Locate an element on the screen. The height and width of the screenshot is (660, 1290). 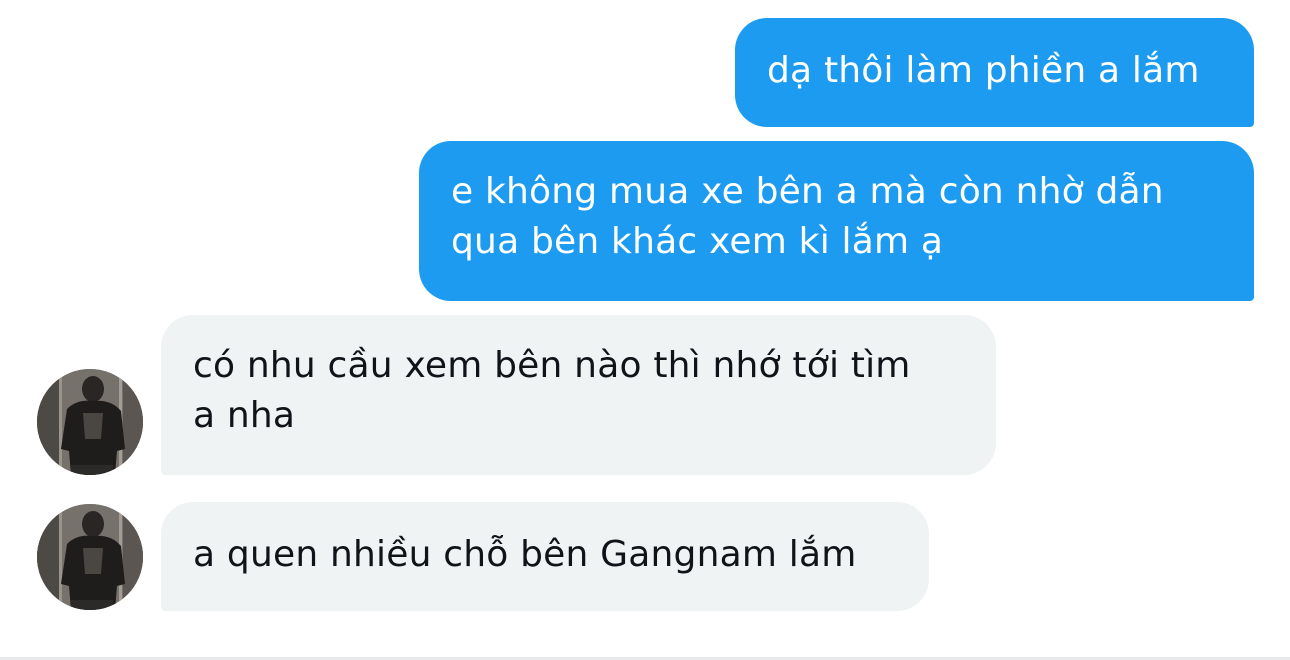
incoming-message-bubble: a quen nhiều chỗ bên Gangnam lắm is located at coordinates (545, 556).